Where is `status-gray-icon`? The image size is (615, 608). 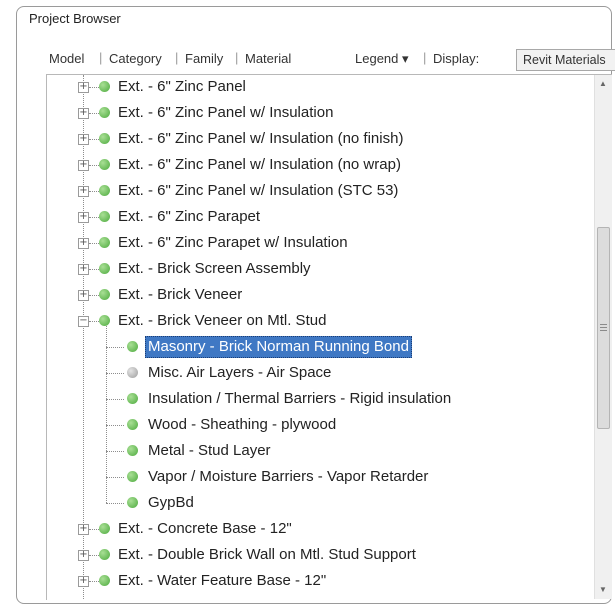 status-gray-icon is located at coordinates (132, 372).